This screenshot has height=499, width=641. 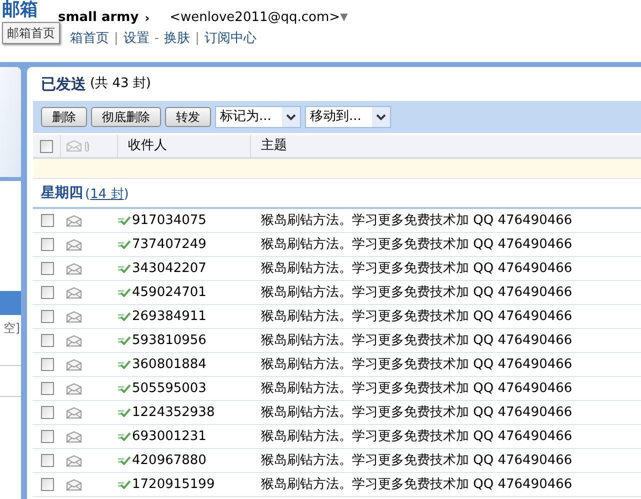 I want to click on nav-link: 订阅中心, so click(x=230, y=38).